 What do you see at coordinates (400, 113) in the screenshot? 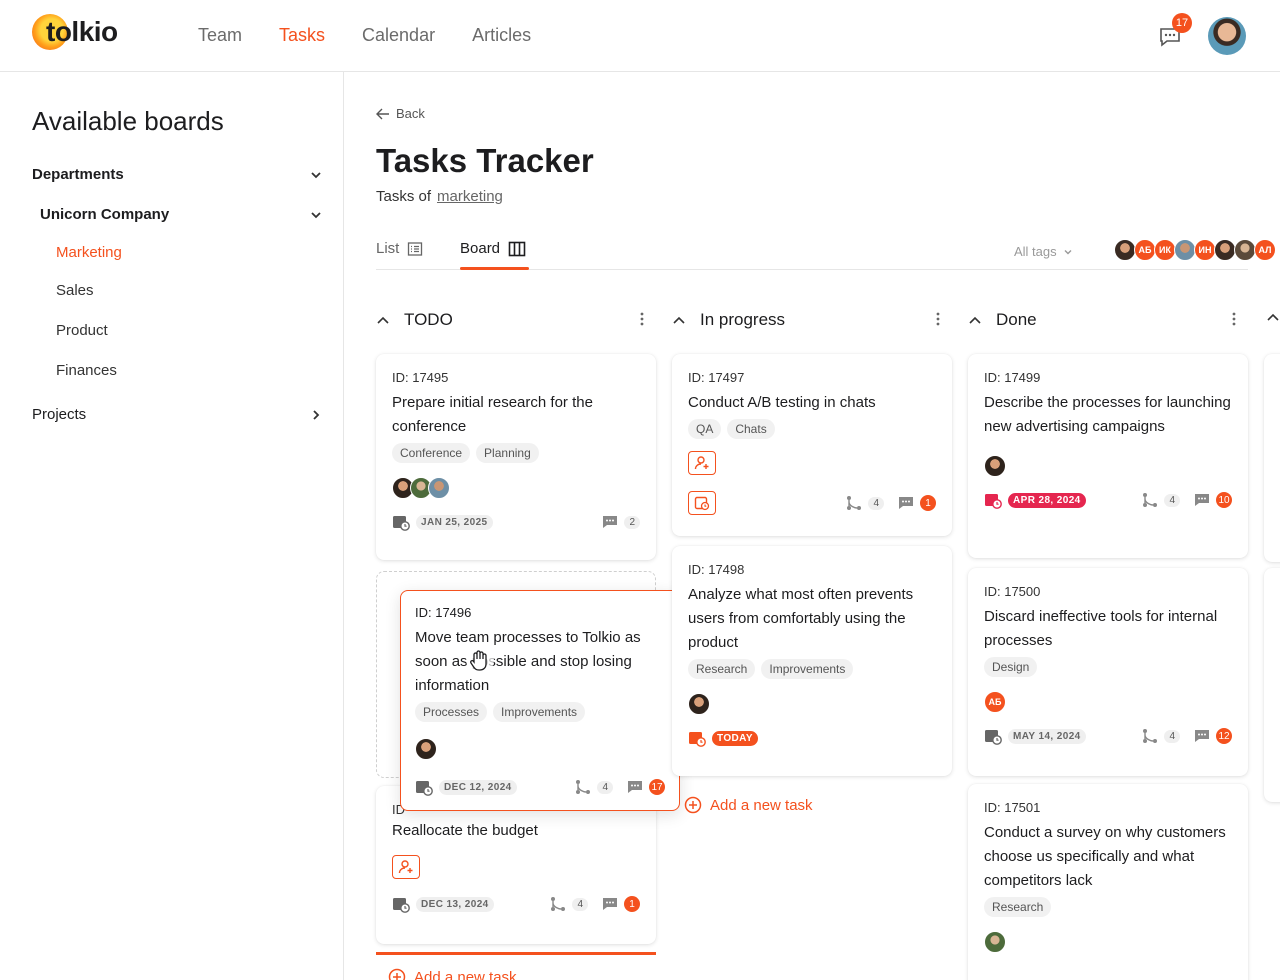
I see `back-link: Back` at bounding box center [400, 113].